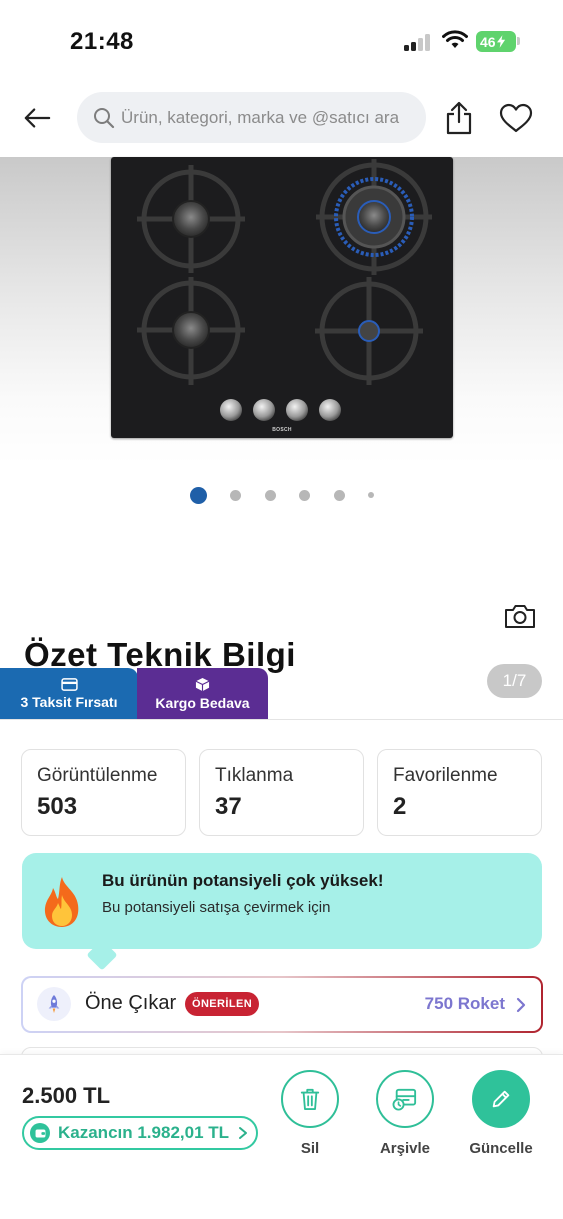  What do you see at coordinates (66, 1095) in the screenshot?
I see `price: 2.500 TL` at bounding box center [66, 1095].